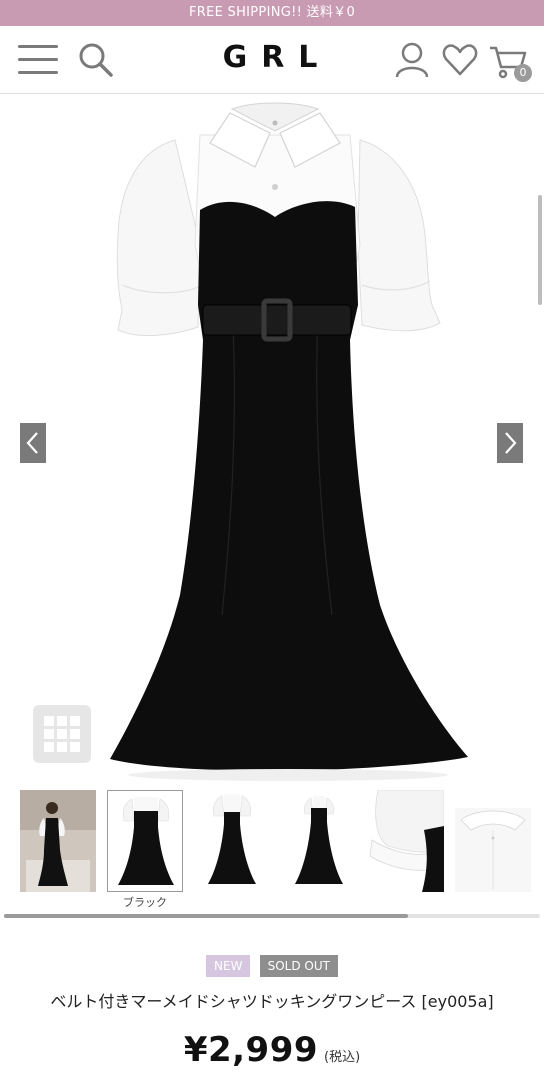  I want to click on promo-text: FREE SHIPPING!! 送料￥0, so click(272, 12).